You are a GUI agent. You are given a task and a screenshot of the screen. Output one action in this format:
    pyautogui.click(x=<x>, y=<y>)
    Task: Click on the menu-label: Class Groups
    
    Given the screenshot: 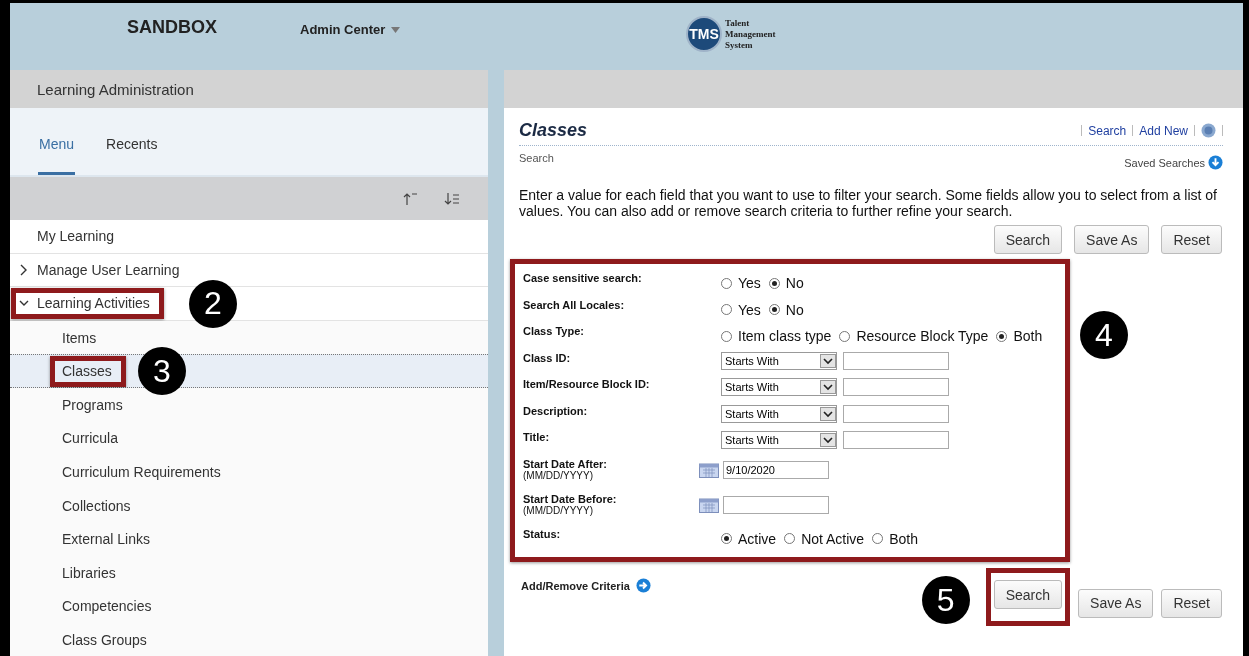 What is the action you would take?
    pyautogui.click(x=104, y=640)
    